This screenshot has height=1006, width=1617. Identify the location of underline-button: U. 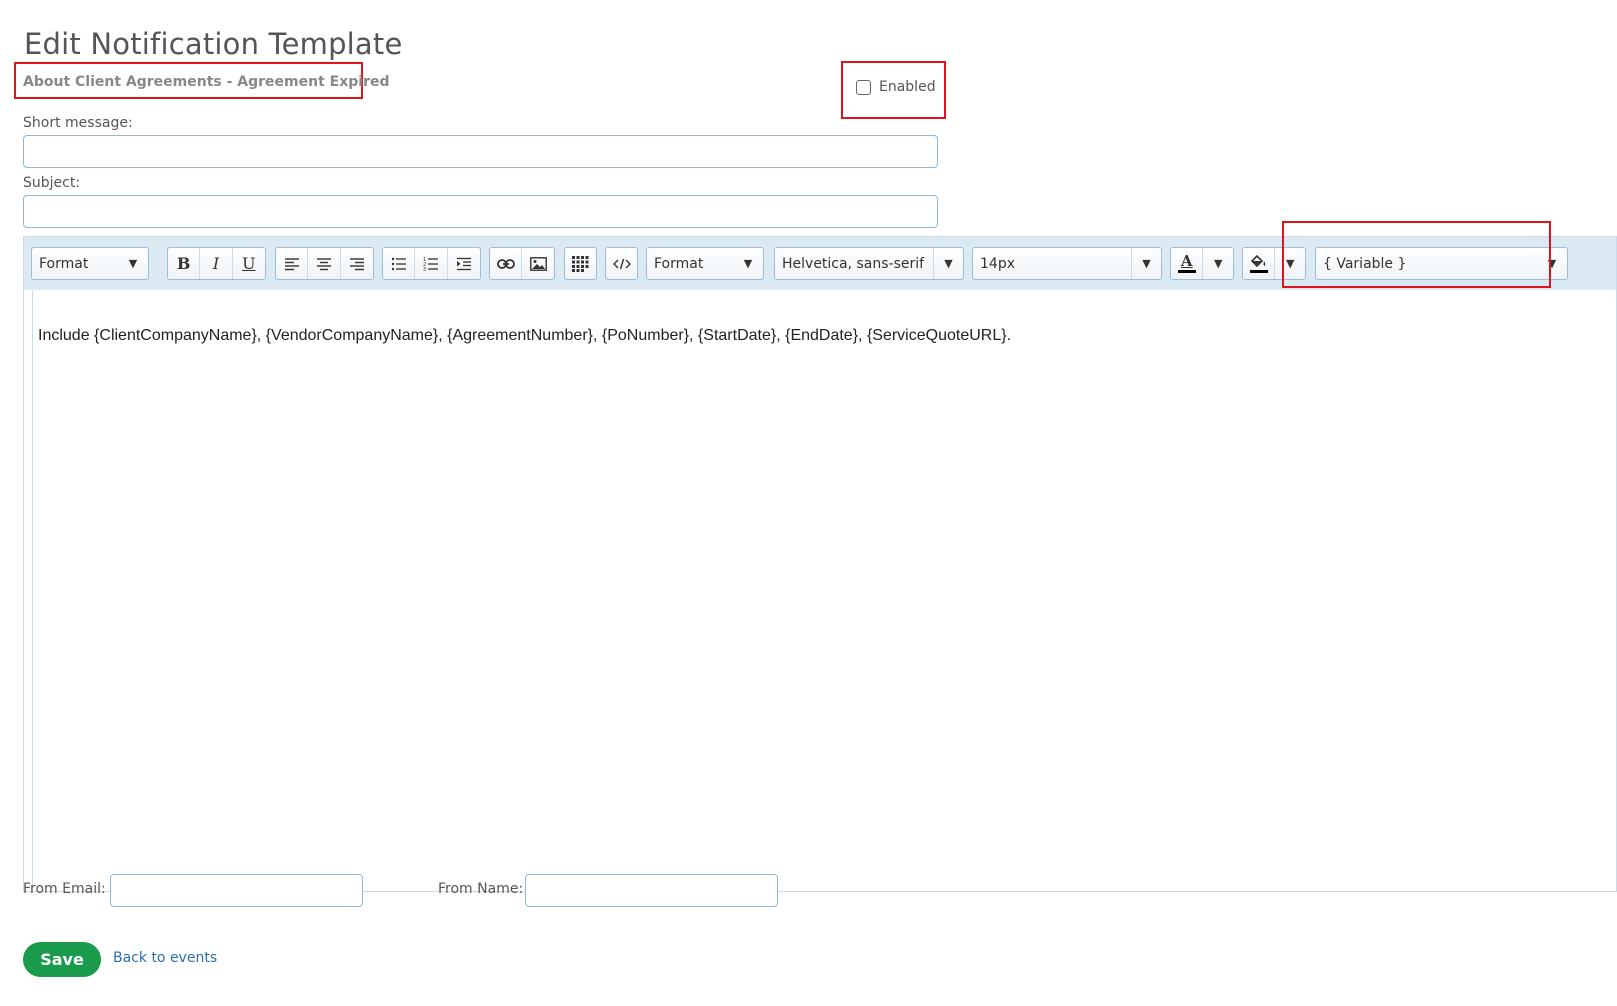
(249, 263).